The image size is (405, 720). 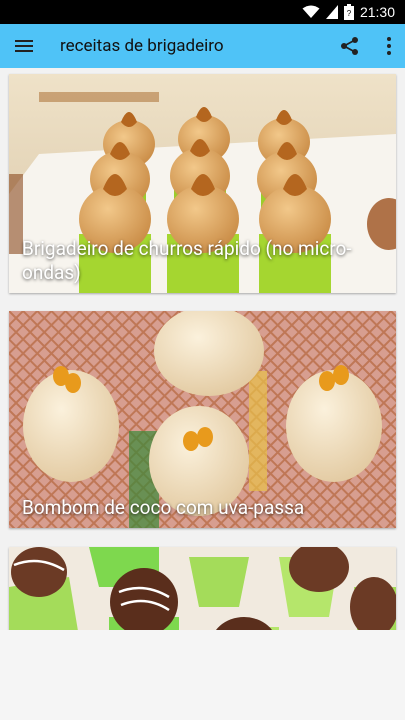 I want to click on signal-icon, so click(x=331, y=12).